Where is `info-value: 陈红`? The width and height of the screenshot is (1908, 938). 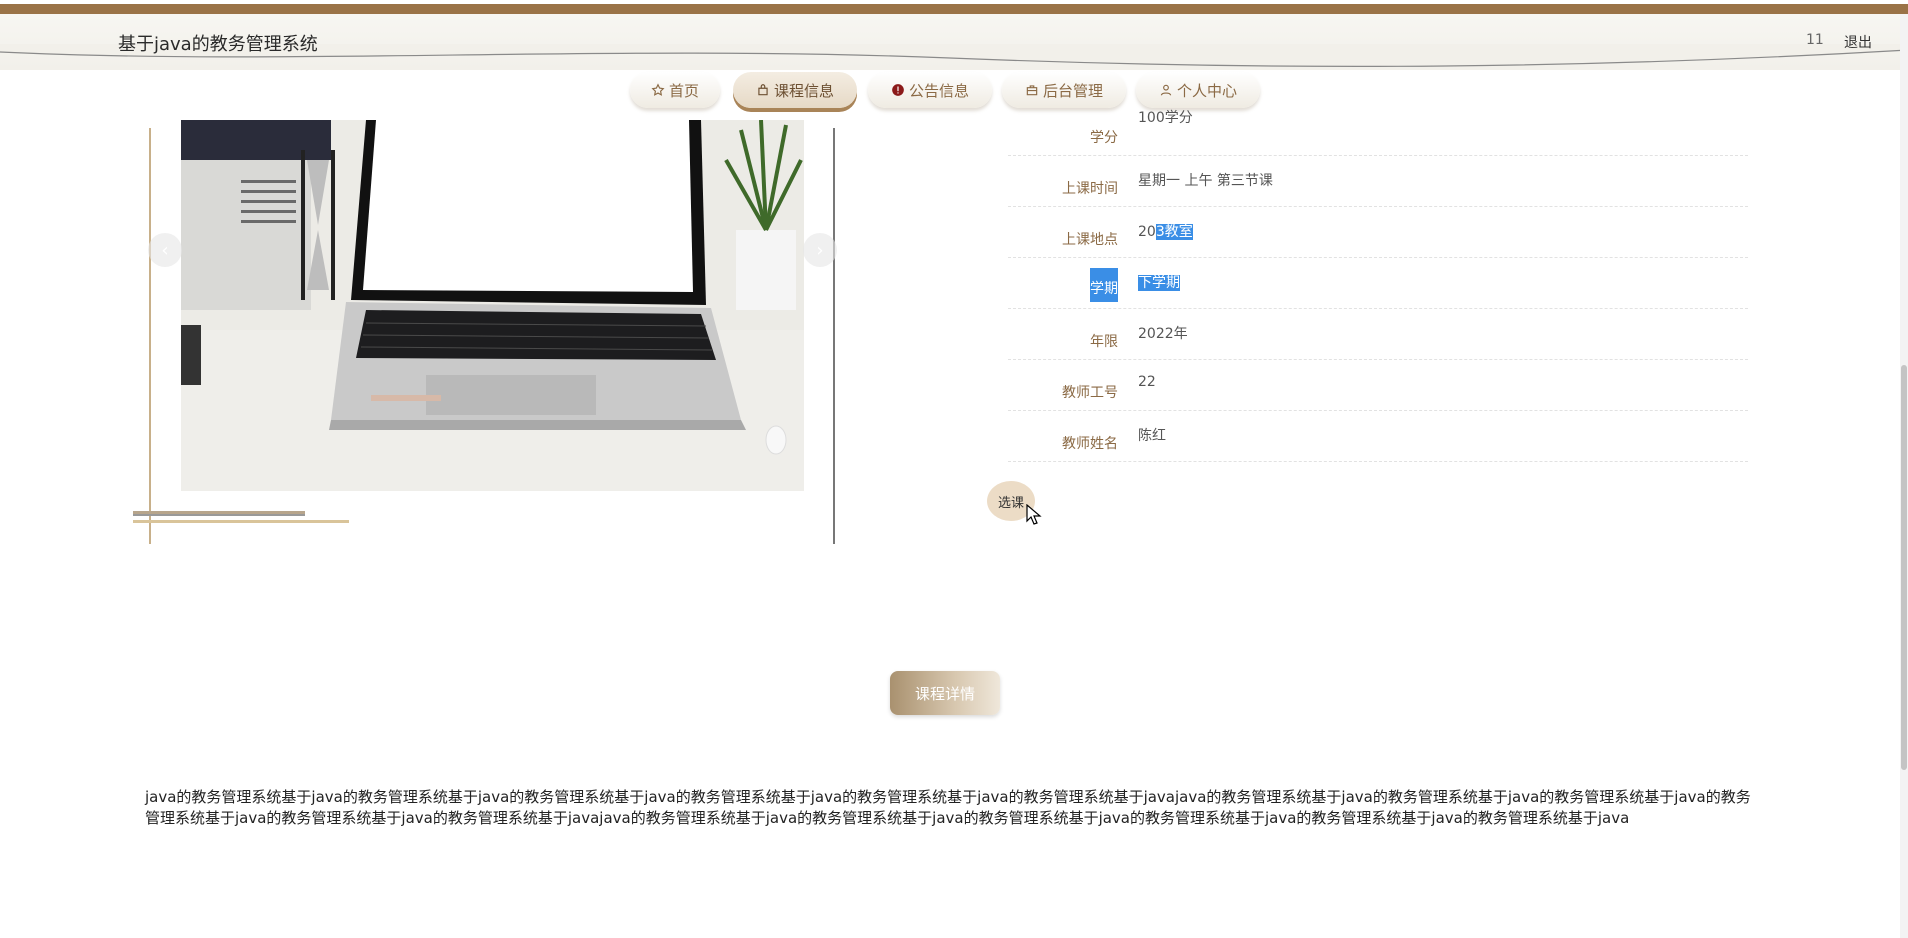
info-value: 陈红 is located at coordinates (1152, 436).